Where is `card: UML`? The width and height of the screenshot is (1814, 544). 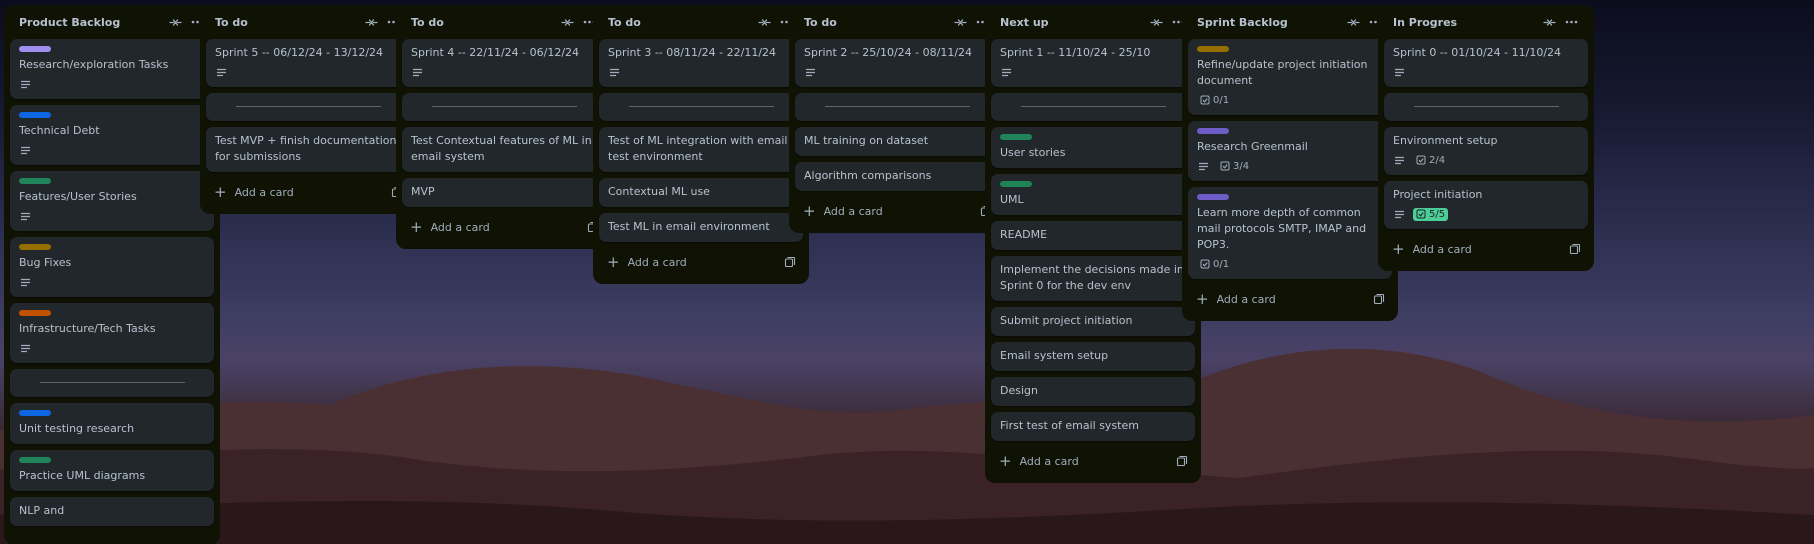 card: UML is located at coordinates (1093, 194).